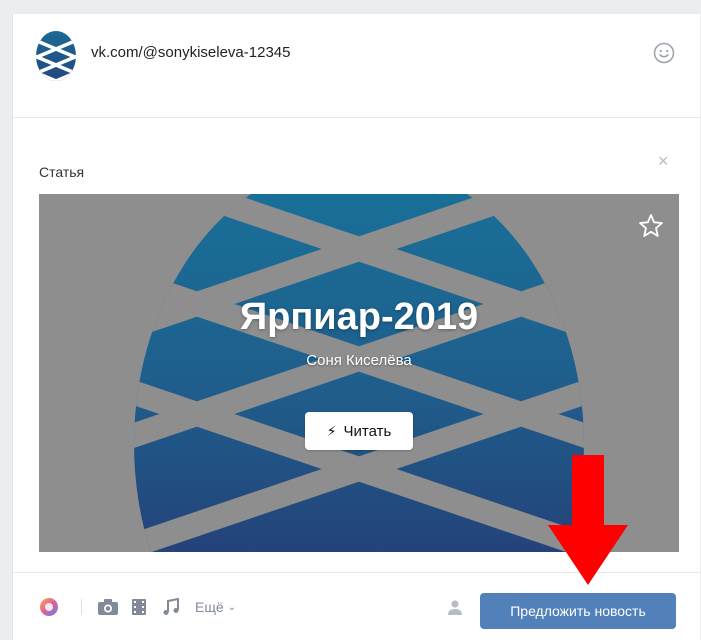 The image size is (701, 640). What do you see at coordinates (359, 360) in the screenshot?
I see `article-author: Соня Киселёва` at bounding box center [359, 360].